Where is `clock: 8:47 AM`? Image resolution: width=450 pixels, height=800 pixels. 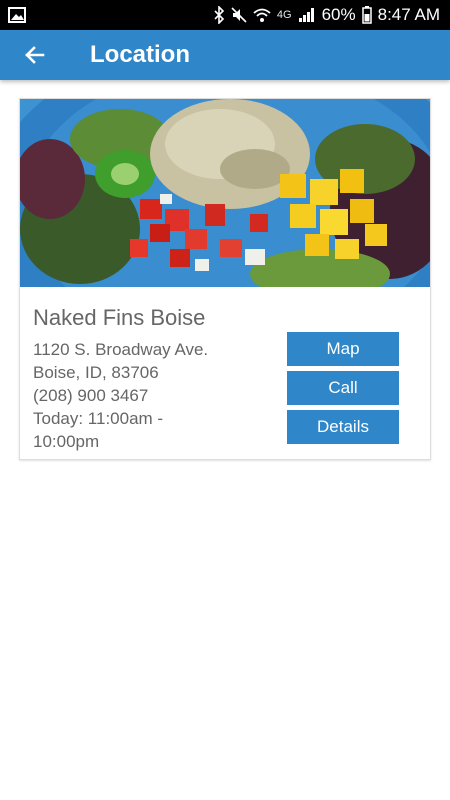
clock: 8:47 AM is located at coordinates (408, 14).